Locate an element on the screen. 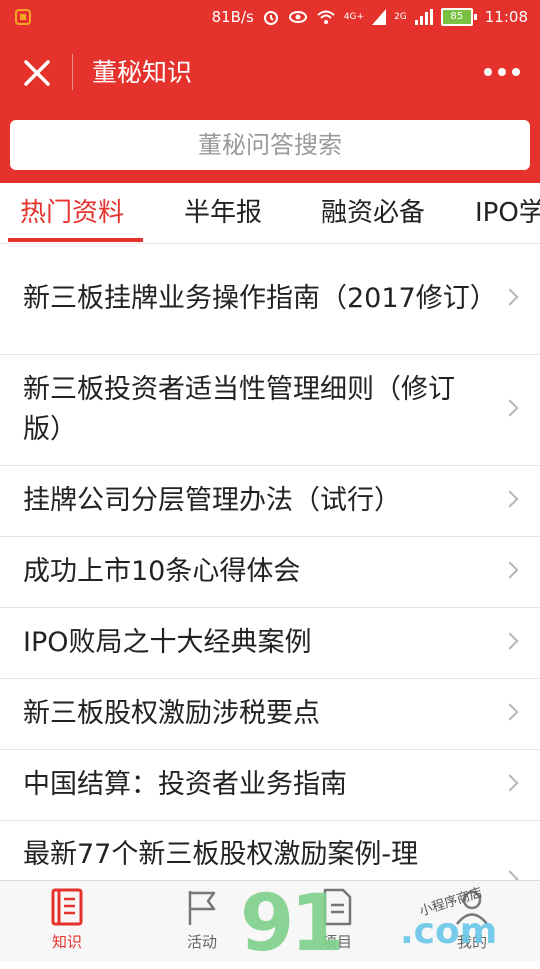  list-item: 成功上市10条心得体会 is located at coordinates (270, 572).